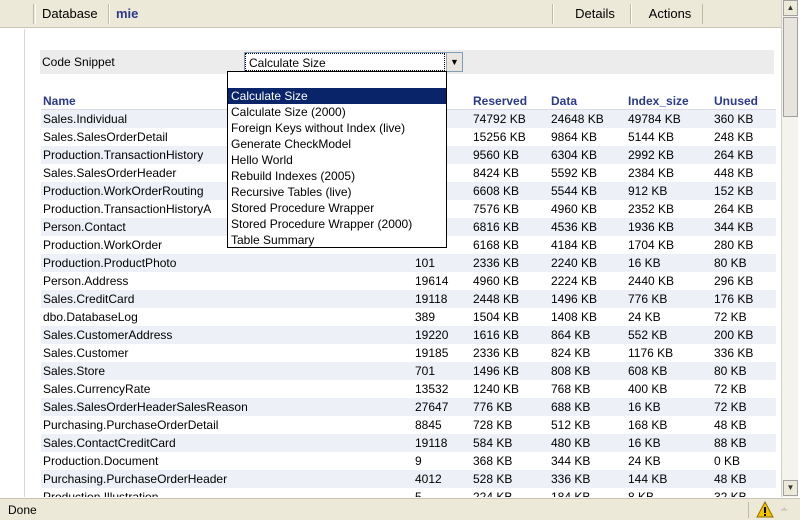 This screenshot has width=800, height=520. Describe the element at coordinates (135, 479) in the screenshot. I see `cell-name: Purchasing.PurchaseOrderHeader` at that location.